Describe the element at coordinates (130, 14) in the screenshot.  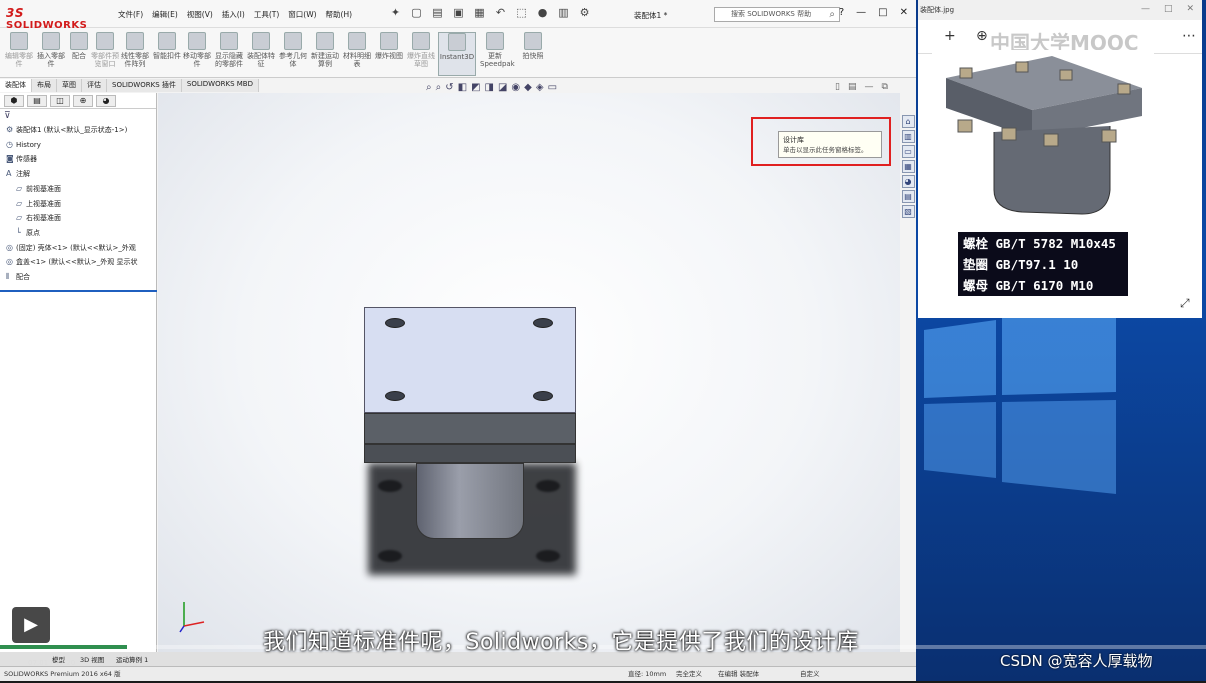
I see `menu-file: 文件(F)` at that location.